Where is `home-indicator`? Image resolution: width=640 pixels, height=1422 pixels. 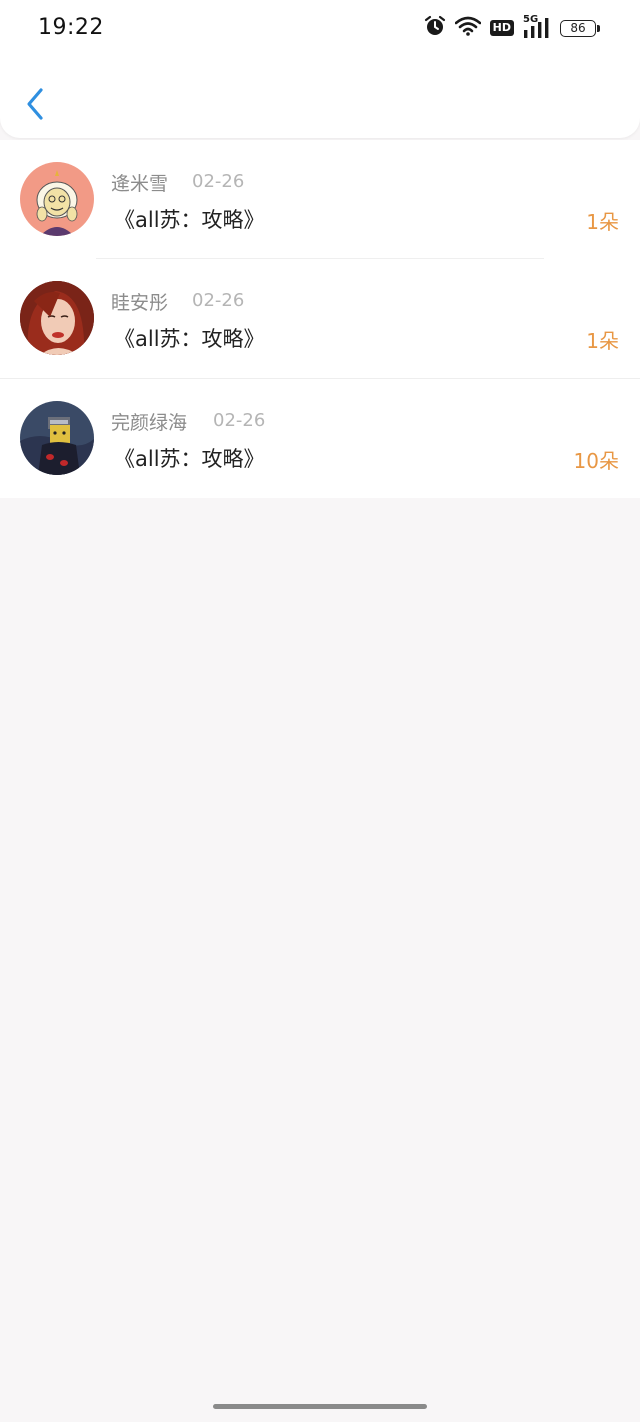
home-indicator is located at coordinates (320, 1406).